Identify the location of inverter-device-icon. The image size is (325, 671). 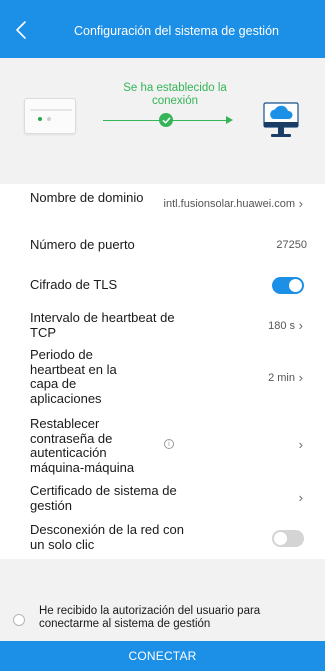
(50, 116).